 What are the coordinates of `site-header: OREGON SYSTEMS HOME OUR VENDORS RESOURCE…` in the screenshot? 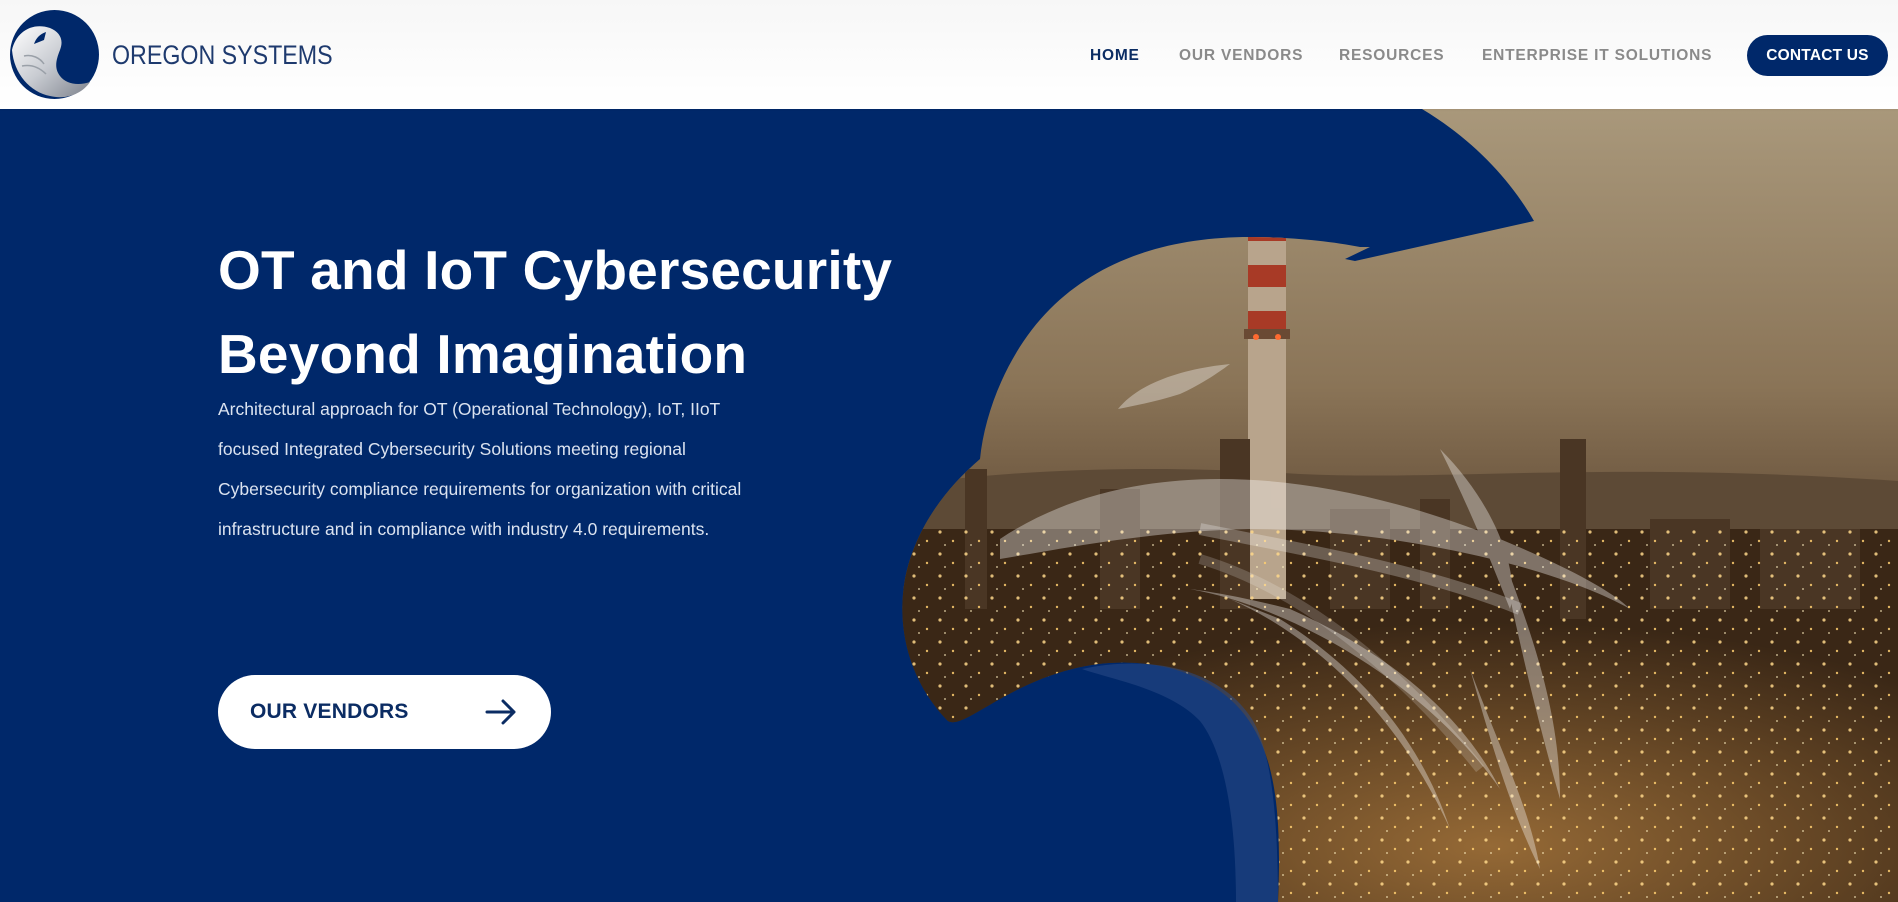 It's located at (949, 54).